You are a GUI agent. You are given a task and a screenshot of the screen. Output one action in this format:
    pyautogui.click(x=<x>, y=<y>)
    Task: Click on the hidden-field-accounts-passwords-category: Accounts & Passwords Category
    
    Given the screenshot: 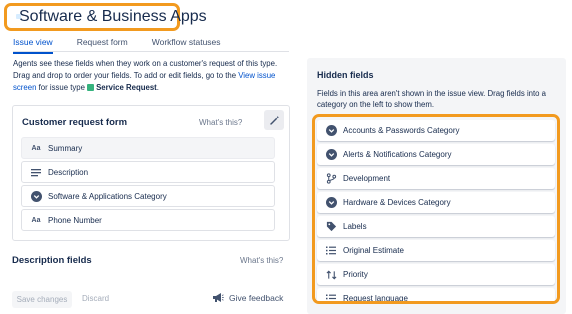 What is the action you would take?
    pyautogui.click(x=436, y=130)
    